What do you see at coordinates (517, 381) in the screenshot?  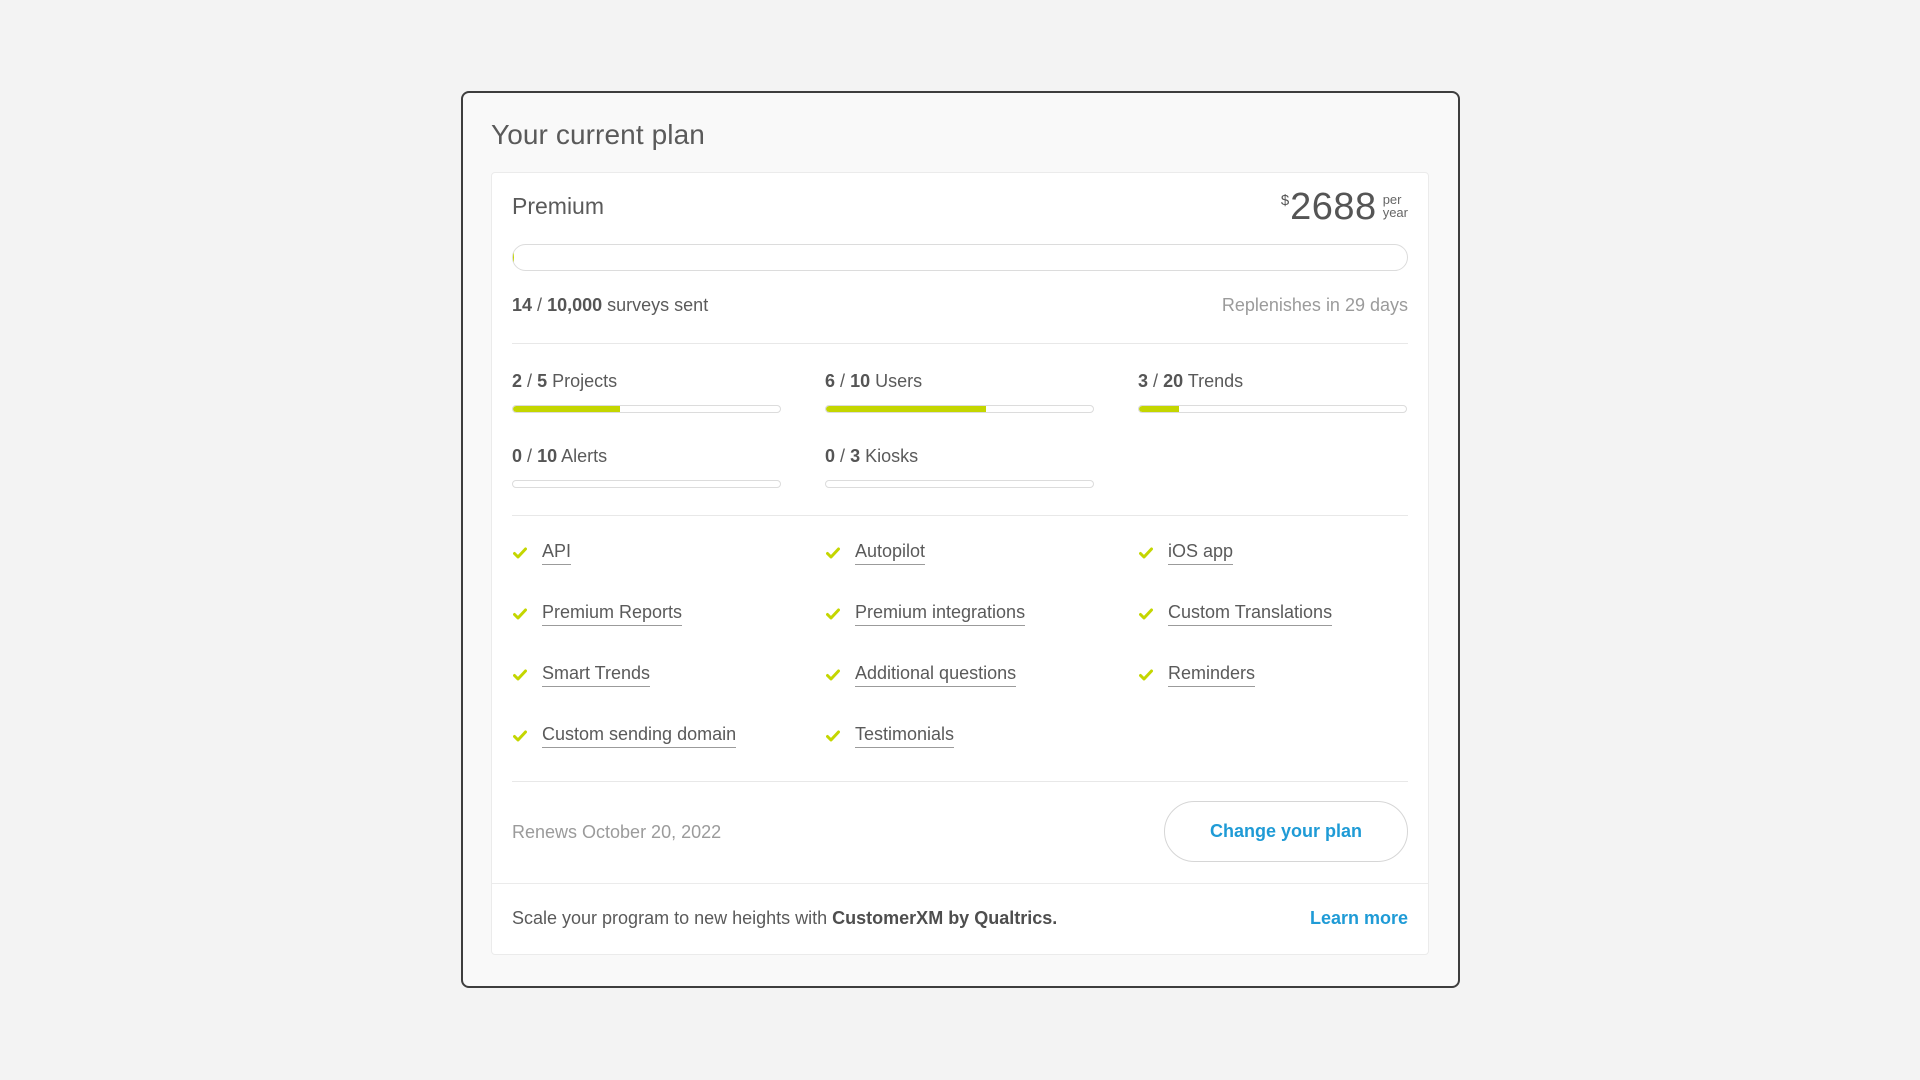 I see `usage-used: 2` at bounding box center [517, 381].